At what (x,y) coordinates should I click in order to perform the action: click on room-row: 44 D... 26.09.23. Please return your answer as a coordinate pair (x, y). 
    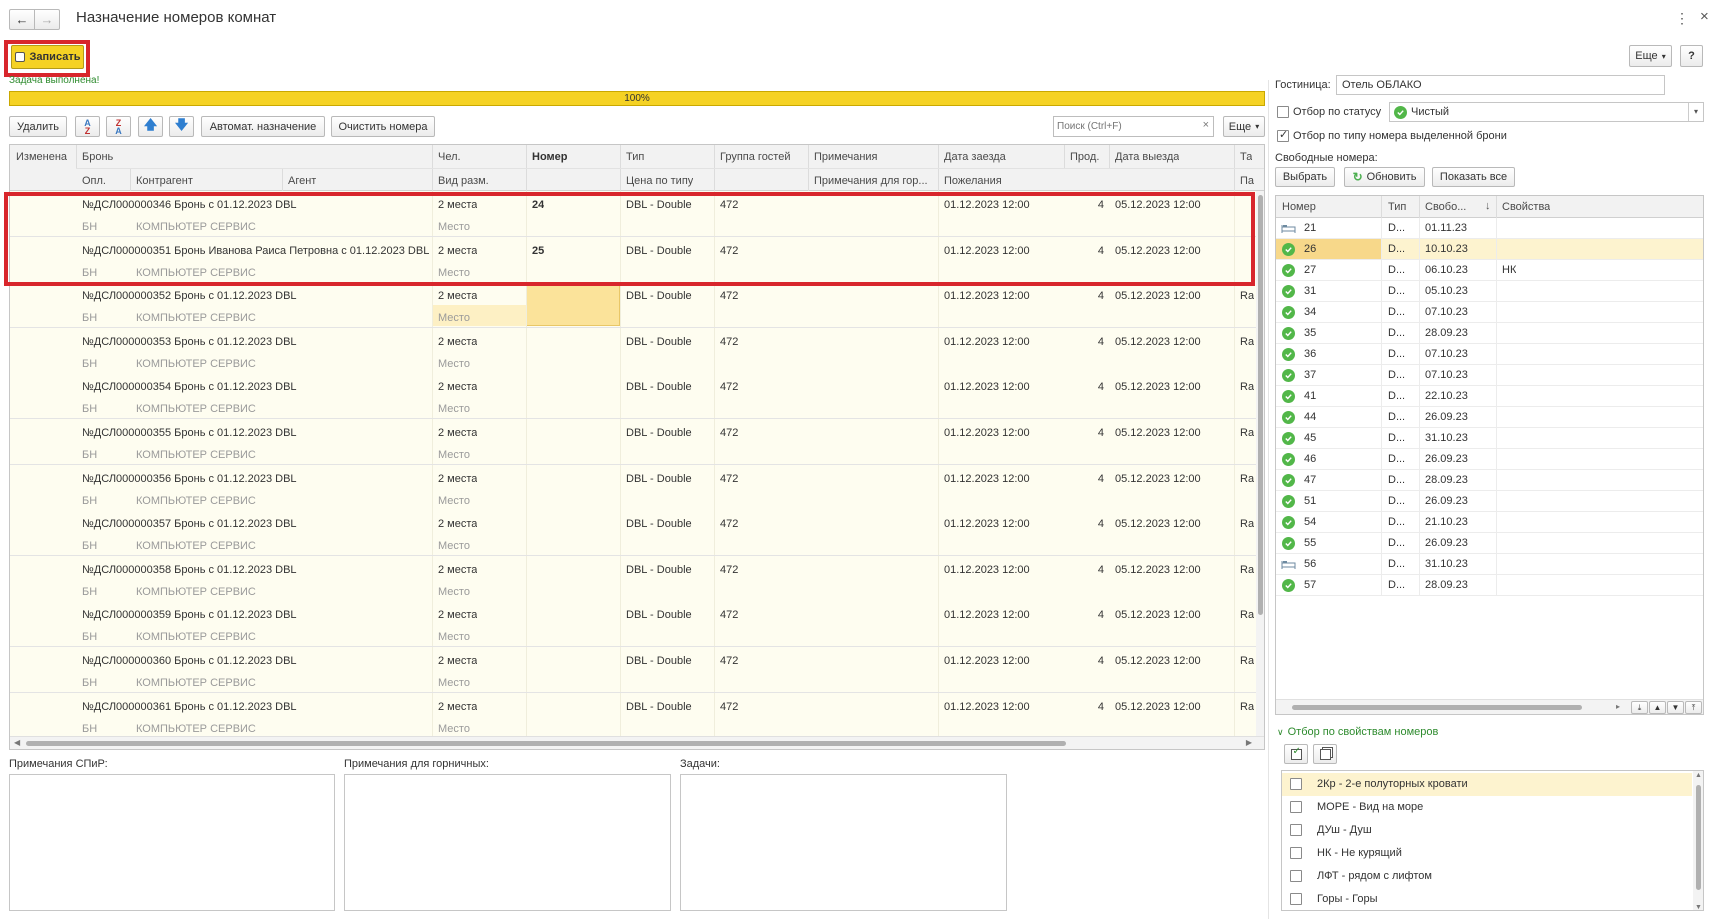
    Looking at the image, I should click on (1489, 417).